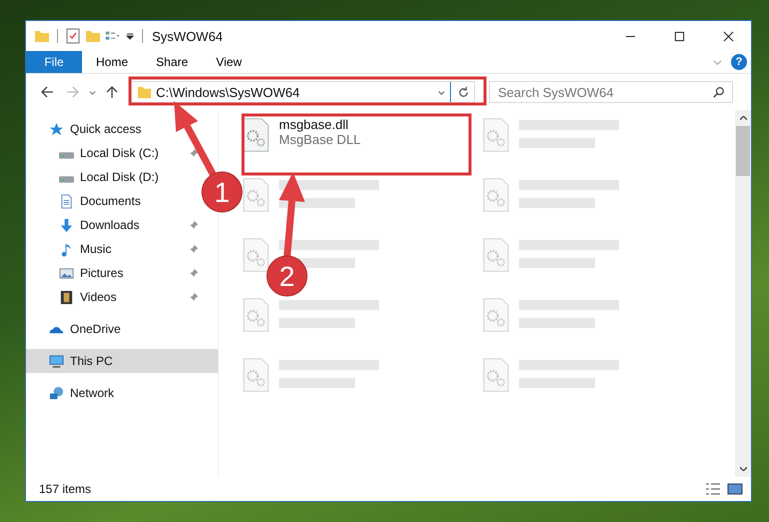 The image size is (769, 522). What do you see at coordinates (66, 201) in the screenshot?
I see `document-icon` at bounding box center [66, 201].